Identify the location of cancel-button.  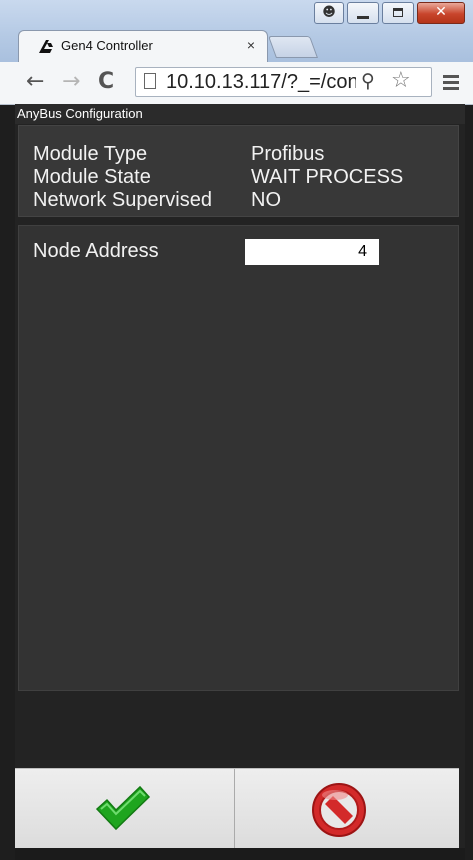
(347, 809).